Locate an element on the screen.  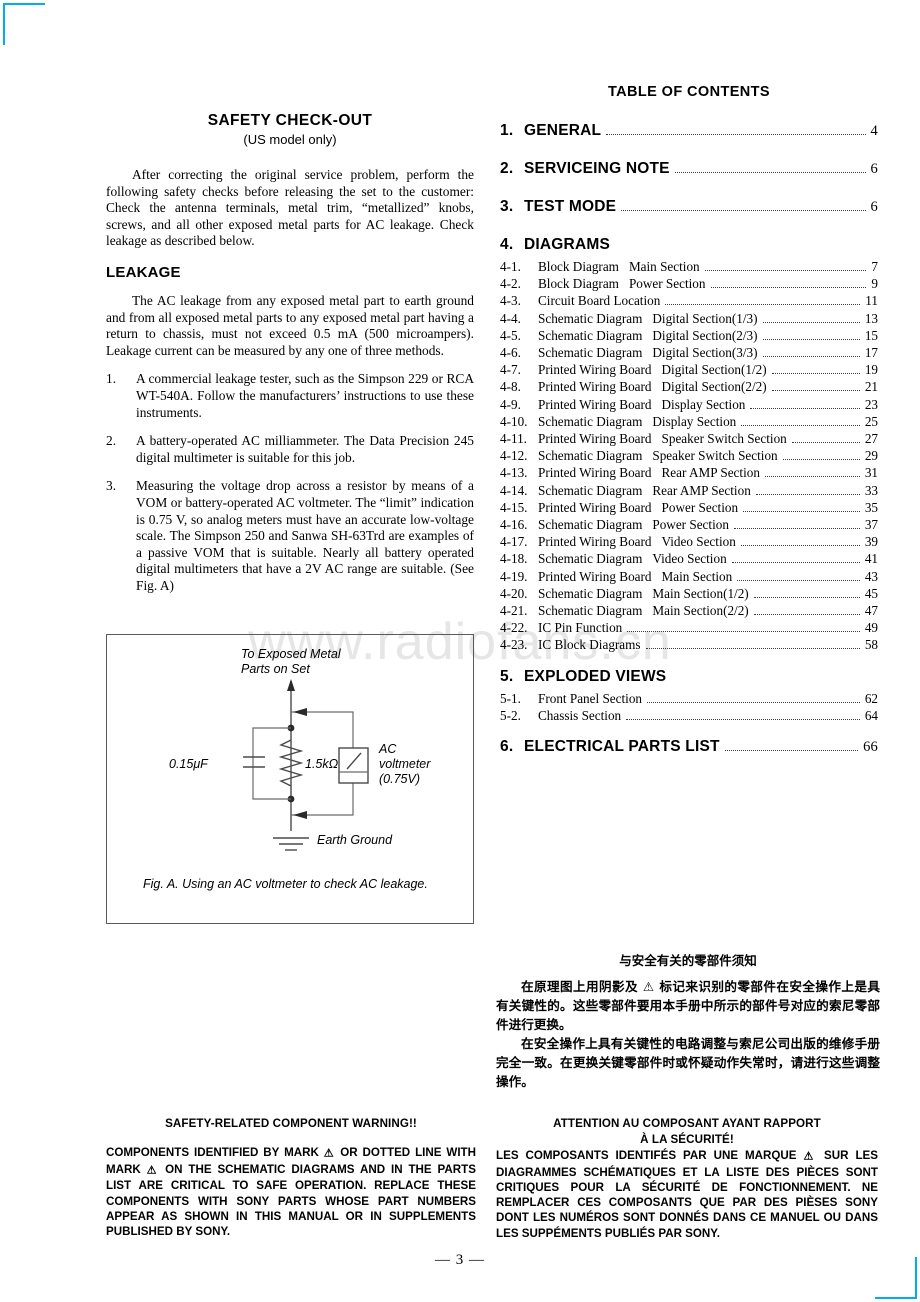
toc-entry-page: 64 is located at coordinates (871, 715).